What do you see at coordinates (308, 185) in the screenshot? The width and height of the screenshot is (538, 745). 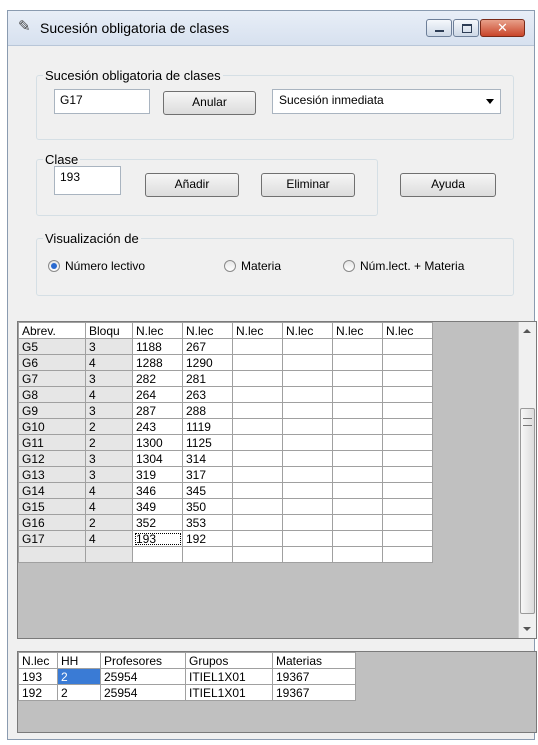 I see `eliminar-button: Eliminar` at bounding box center [308, 185].